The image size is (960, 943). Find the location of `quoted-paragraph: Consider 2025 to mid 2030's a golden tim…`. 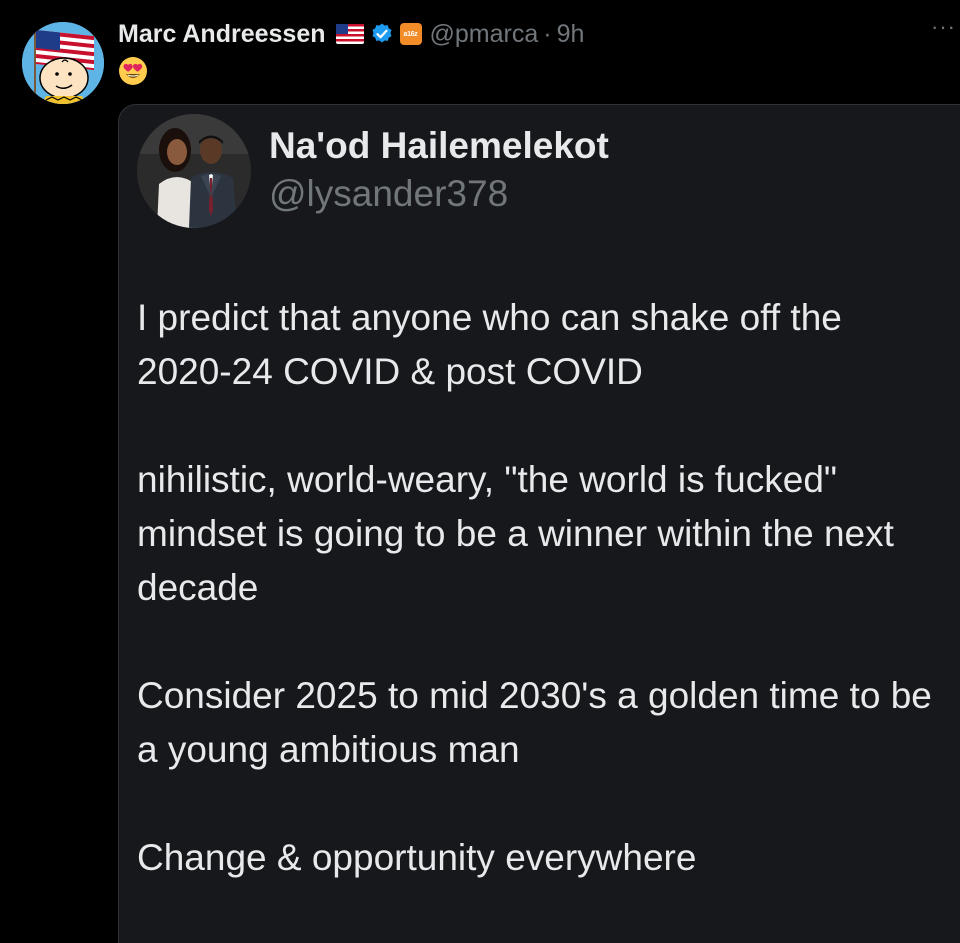

quoted-paragraph: Consider 2025 to mid 2030's a golden tim… is located at coordinates (534, 722).